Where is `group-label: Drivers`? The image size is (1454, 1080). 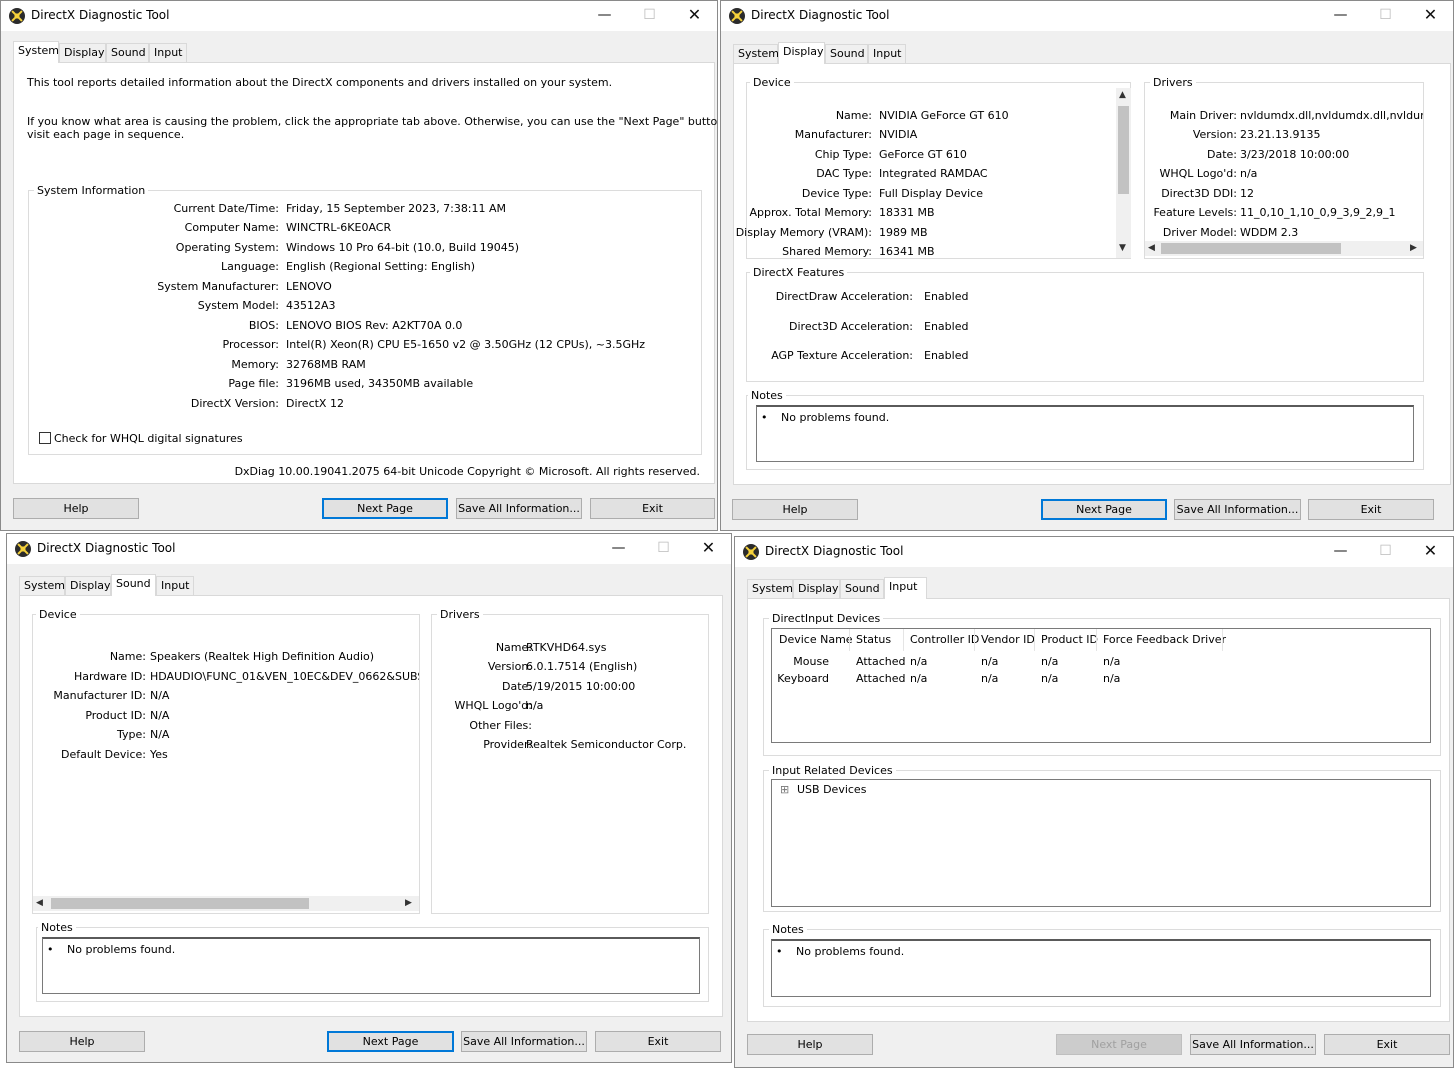
group-label: Drivers is located at coordinates (1173, 82).